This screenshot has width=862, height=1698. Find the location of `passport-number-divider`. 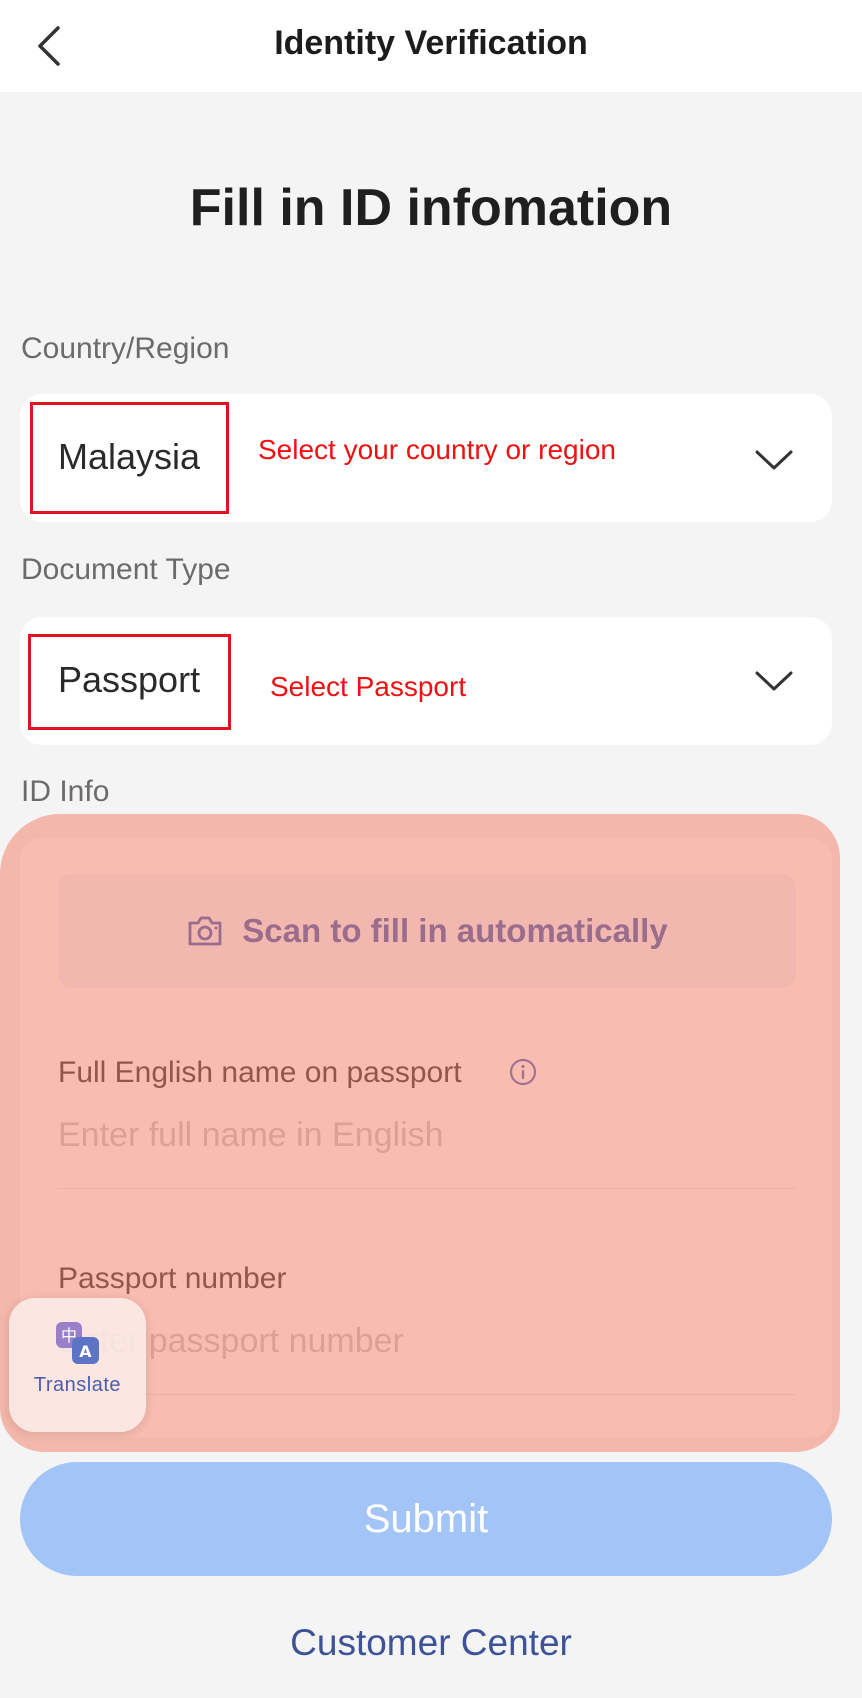

passport-number-divider is located at coordinates (427, 1394).